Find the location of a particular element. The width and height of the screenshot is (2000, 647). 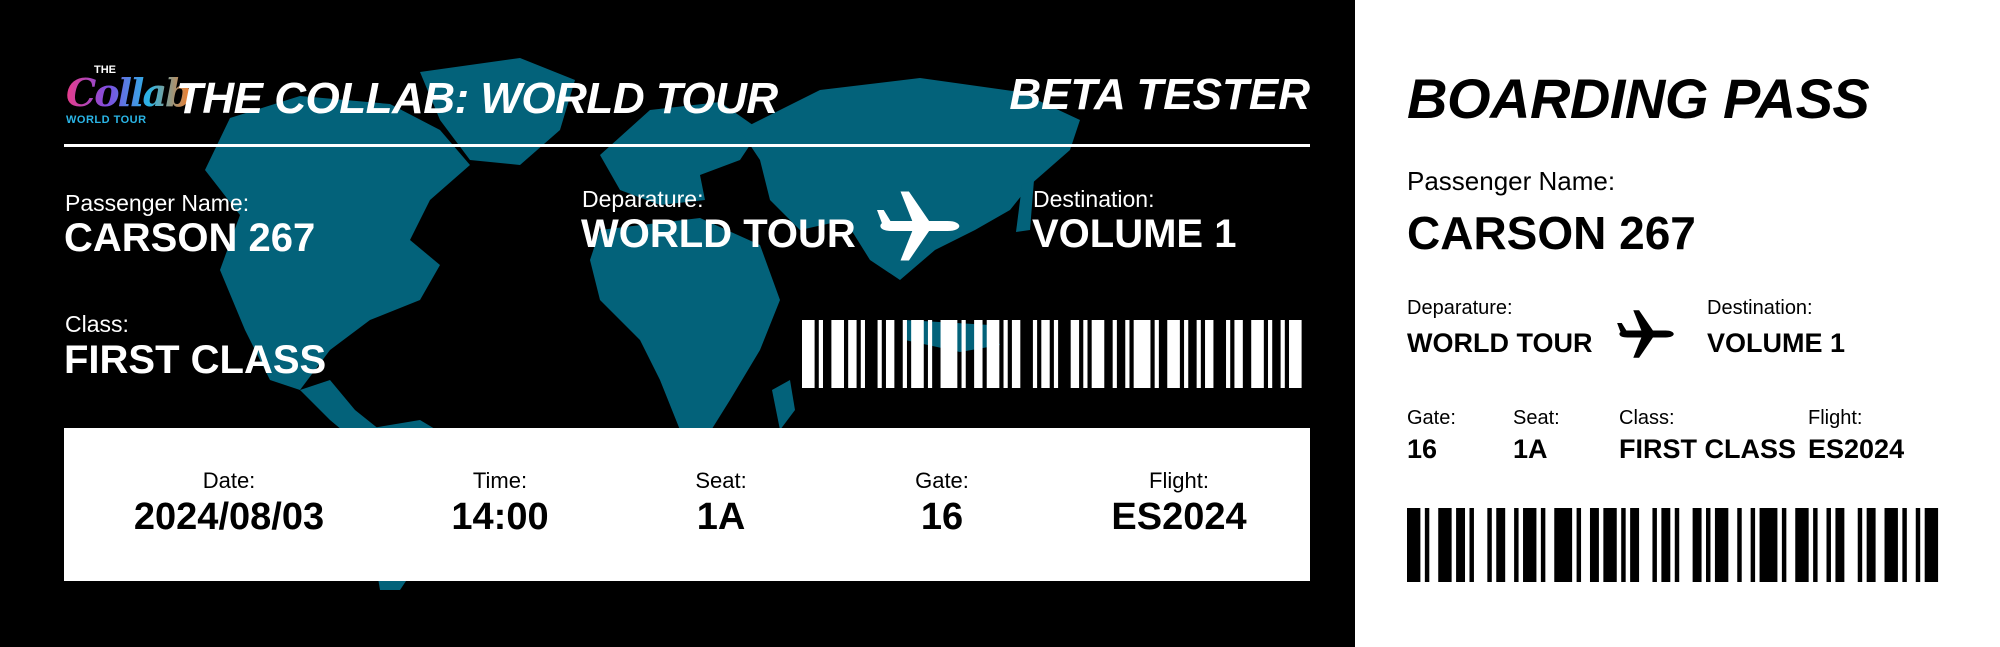

flight-field: Flight: ES2024 is located at coordinates (1179, 503).